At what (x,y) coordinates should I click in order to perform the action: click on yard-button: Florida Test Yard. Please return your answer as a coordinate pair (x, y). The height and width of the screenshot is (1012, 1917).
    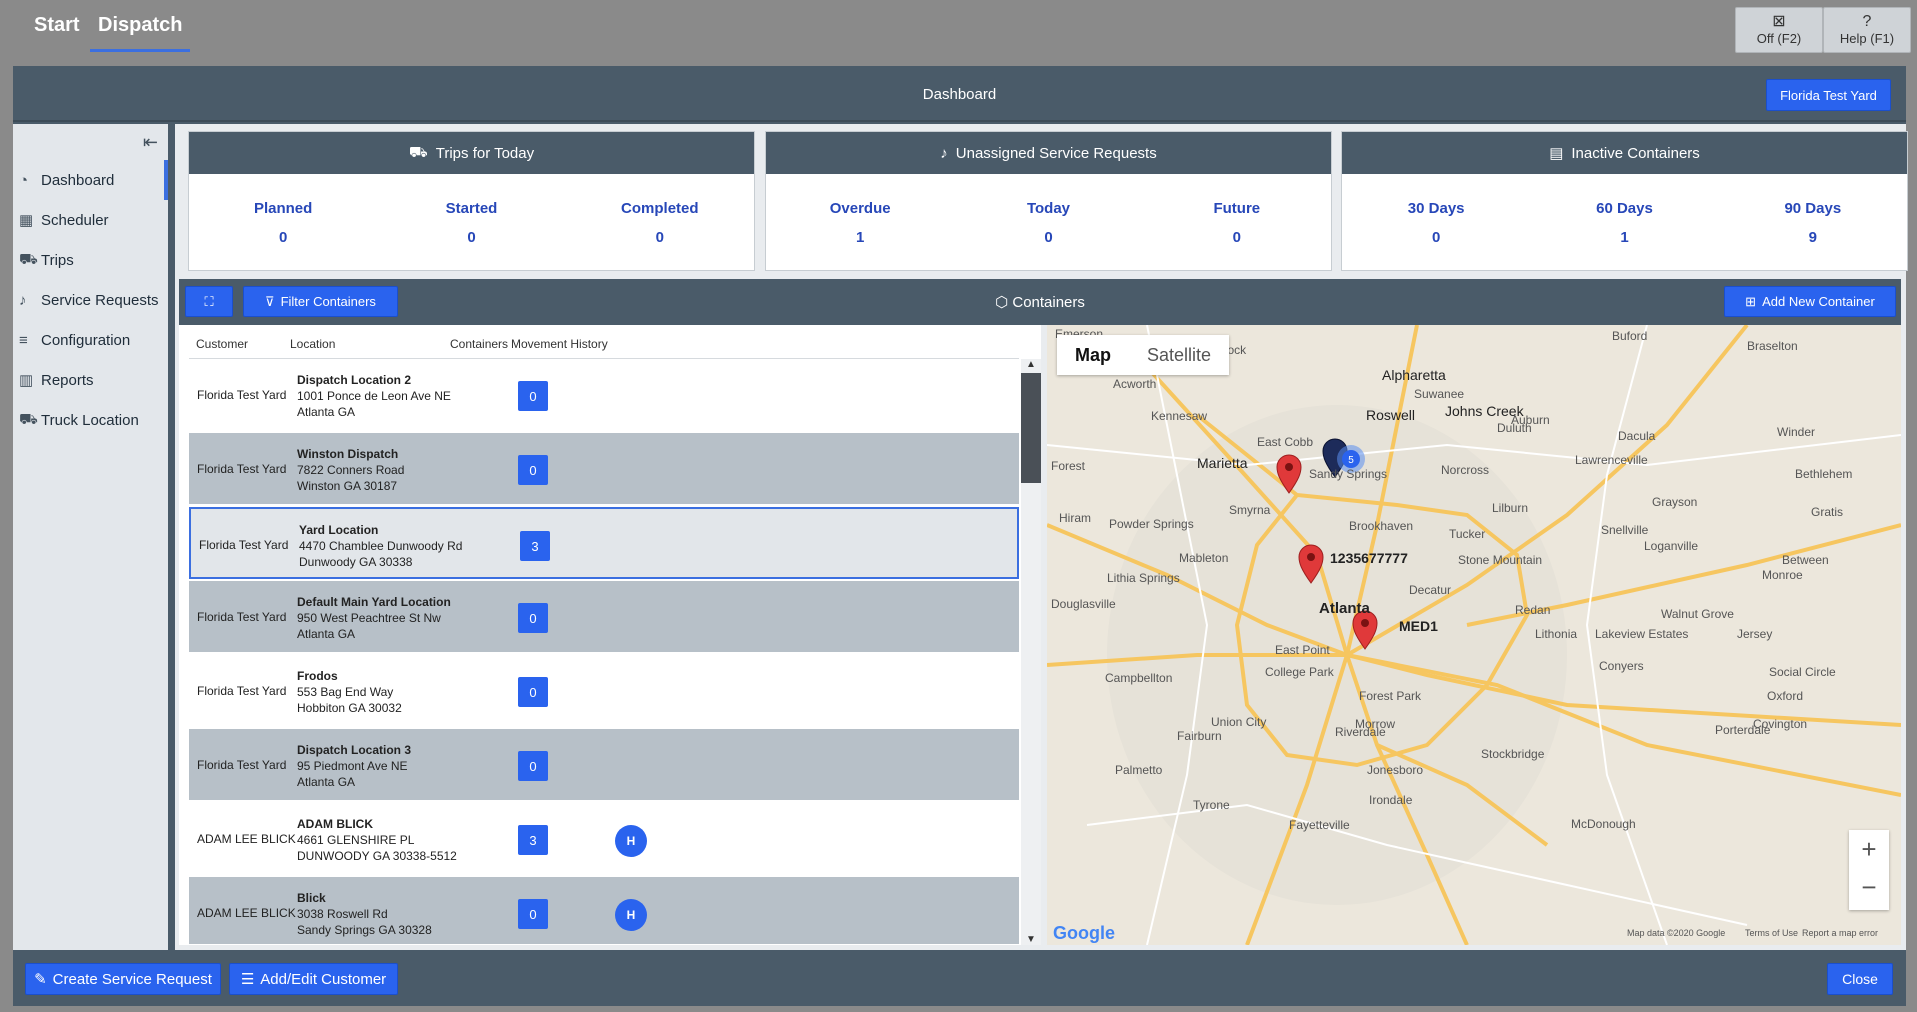
    Looking at the image, I should click on (1828, 95).